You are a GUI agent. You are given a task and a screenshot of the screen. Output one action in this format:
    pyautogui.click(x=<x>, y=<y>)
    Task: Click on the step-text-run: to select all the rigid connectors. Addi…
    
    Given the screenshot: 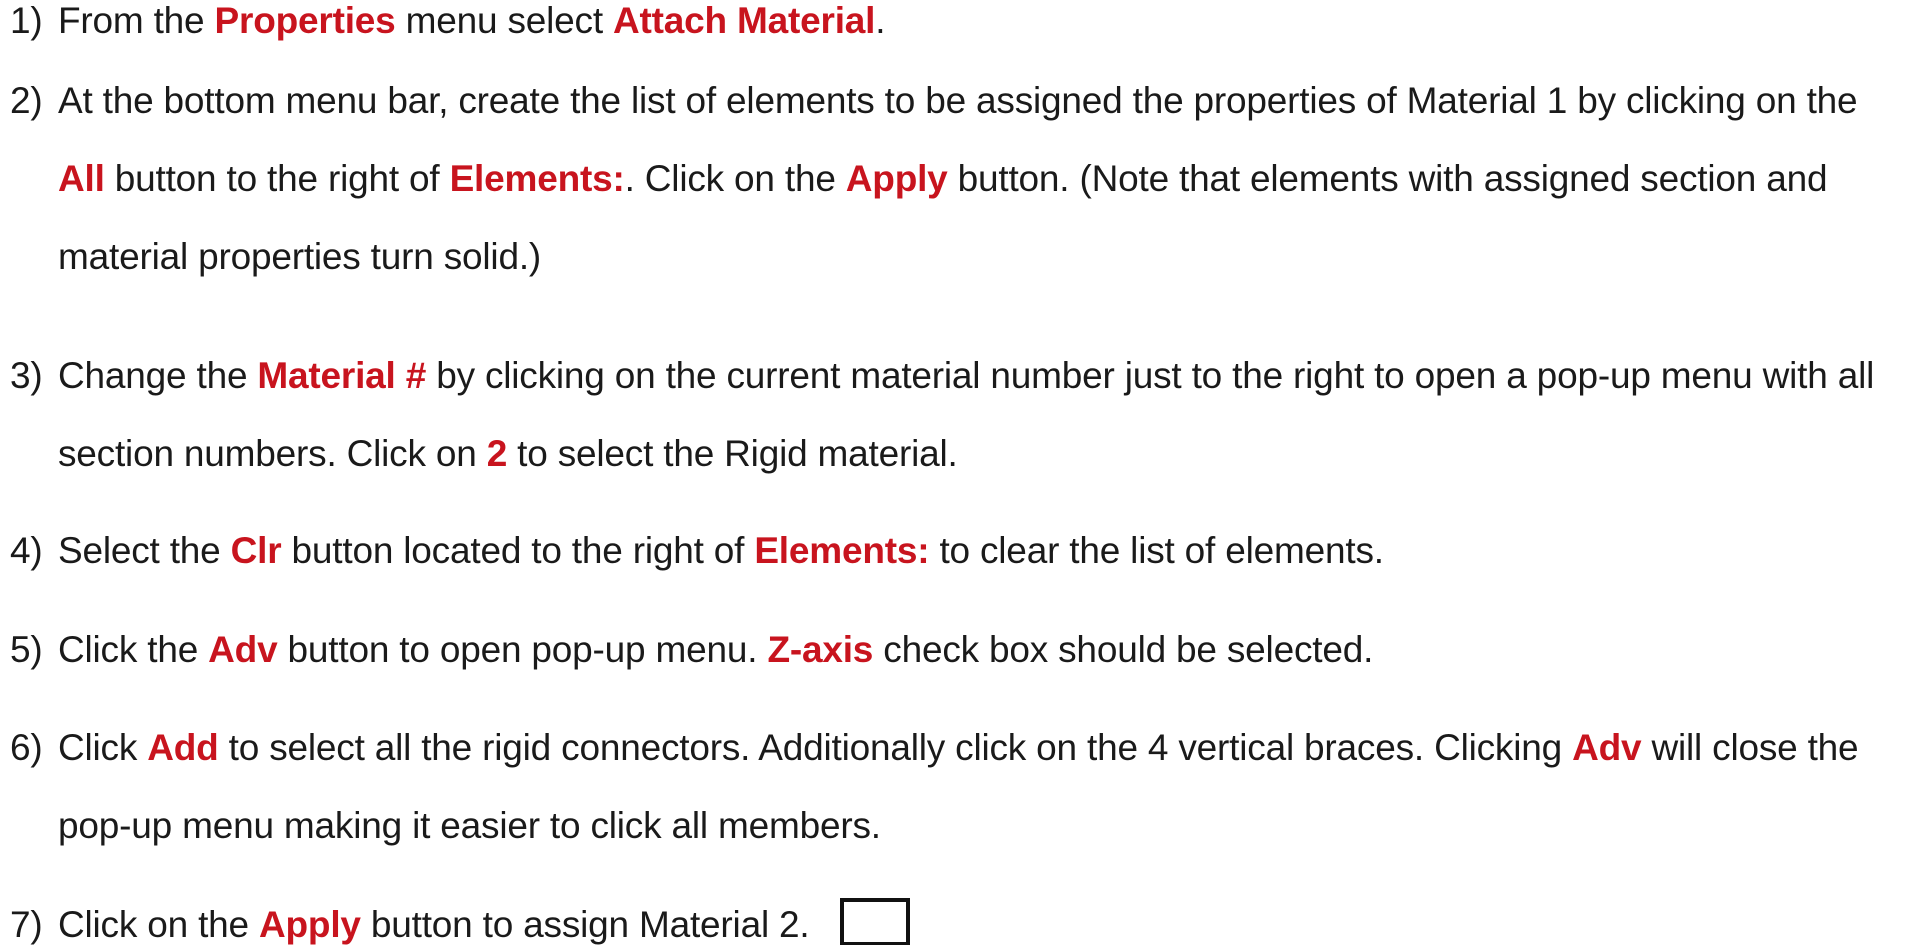 What is the action you would take?
    pyautogui.click(x=895, y=747)
    